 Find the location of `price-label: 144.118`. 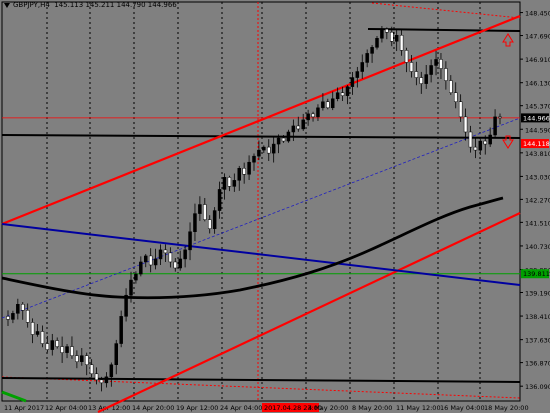

price-label: 144.118 is located at coordinates (536, 144).